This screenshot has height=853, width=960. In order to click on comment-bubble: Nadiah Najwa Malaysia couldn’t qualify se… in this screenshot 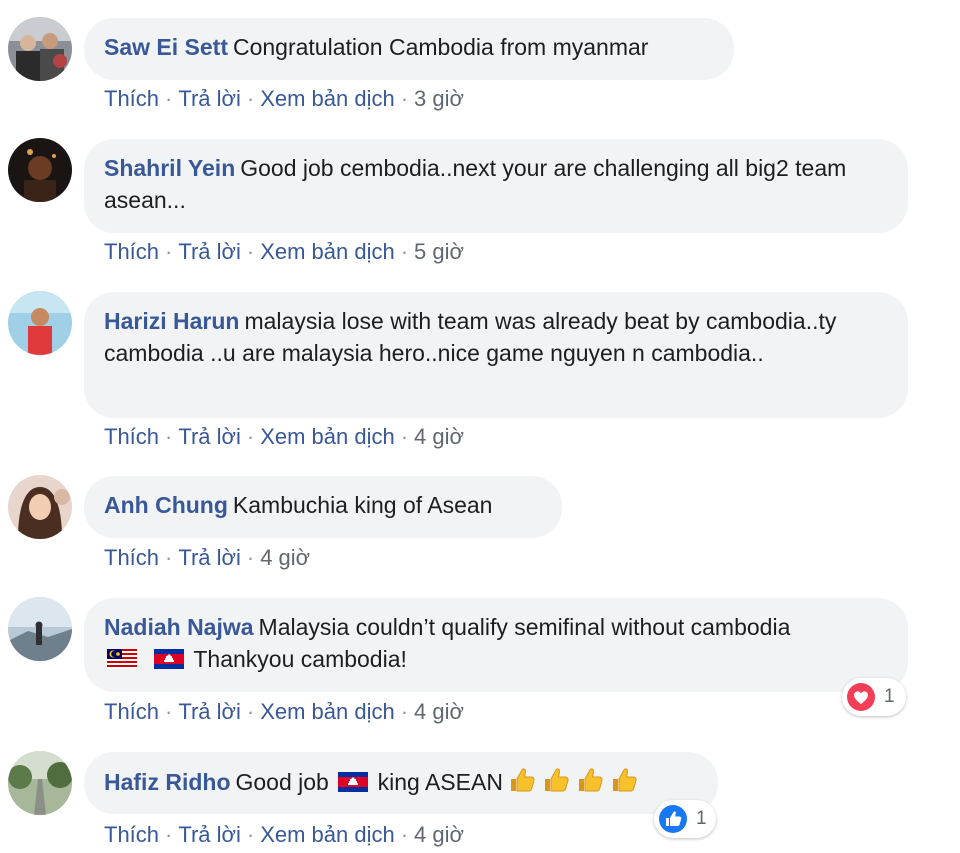, I will do `click(496, 645)`.